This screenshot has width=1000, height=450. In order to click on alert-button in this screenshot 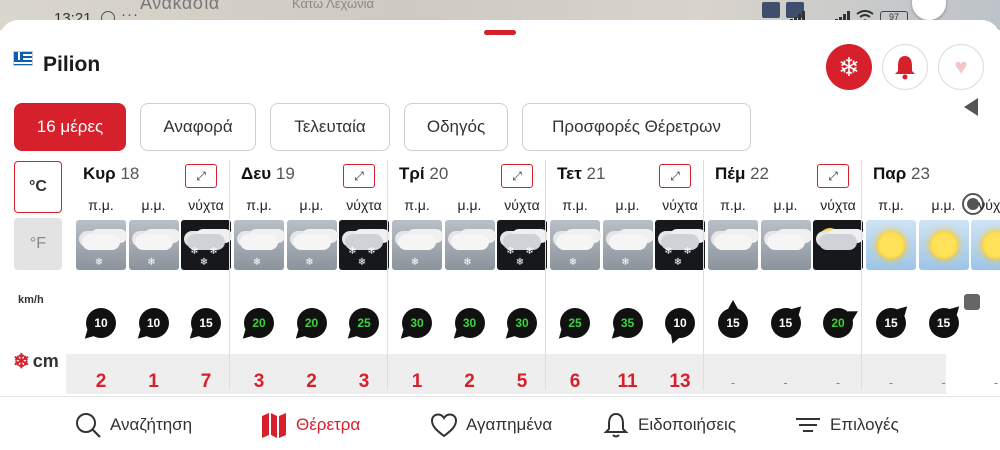, I will do `click(905, 67)`.